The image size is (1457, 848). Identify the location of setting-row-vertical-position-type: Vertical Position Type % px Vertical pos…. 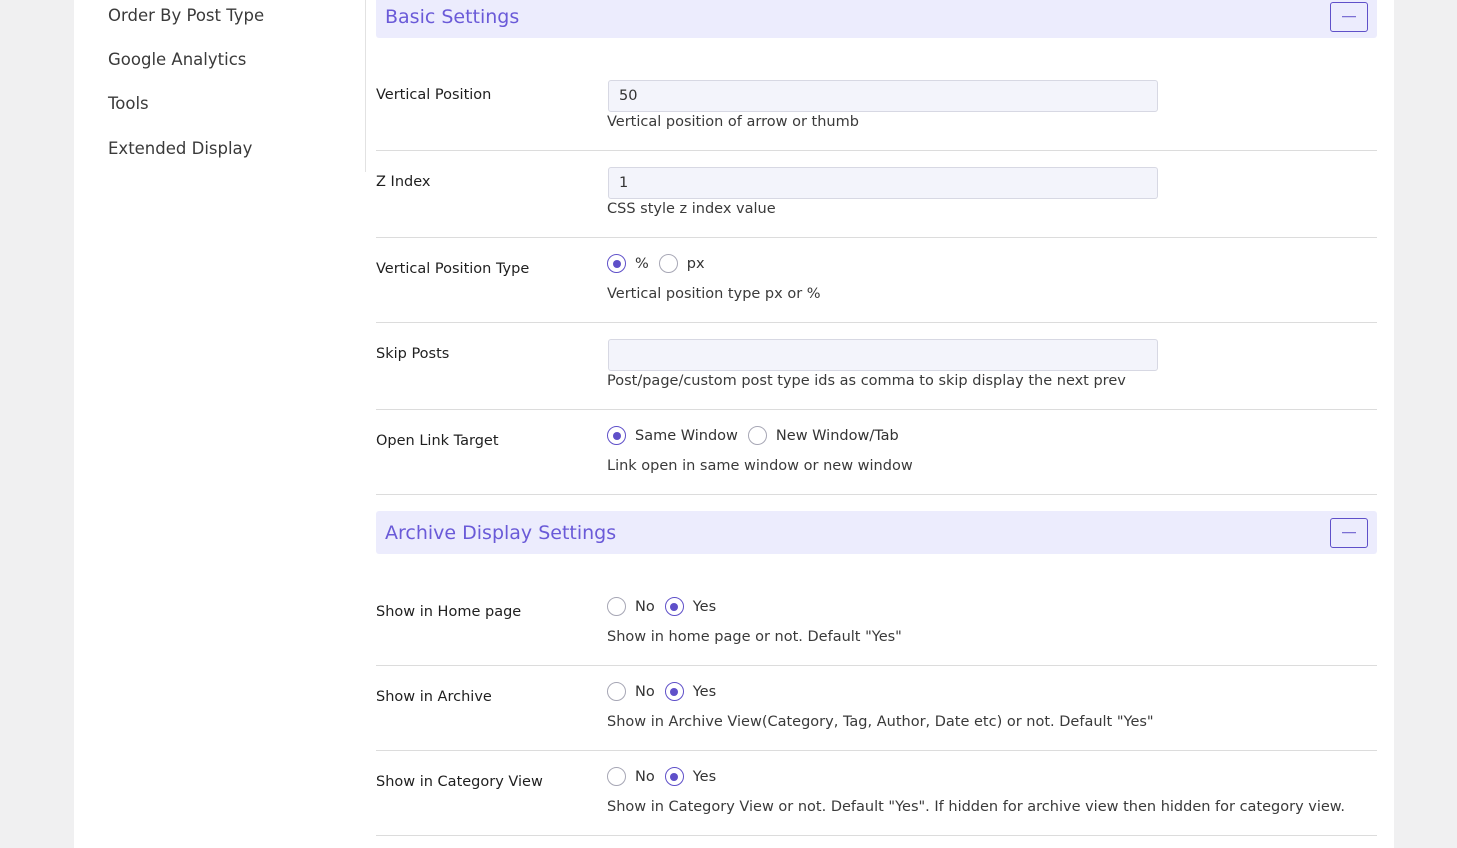
(876, 280).